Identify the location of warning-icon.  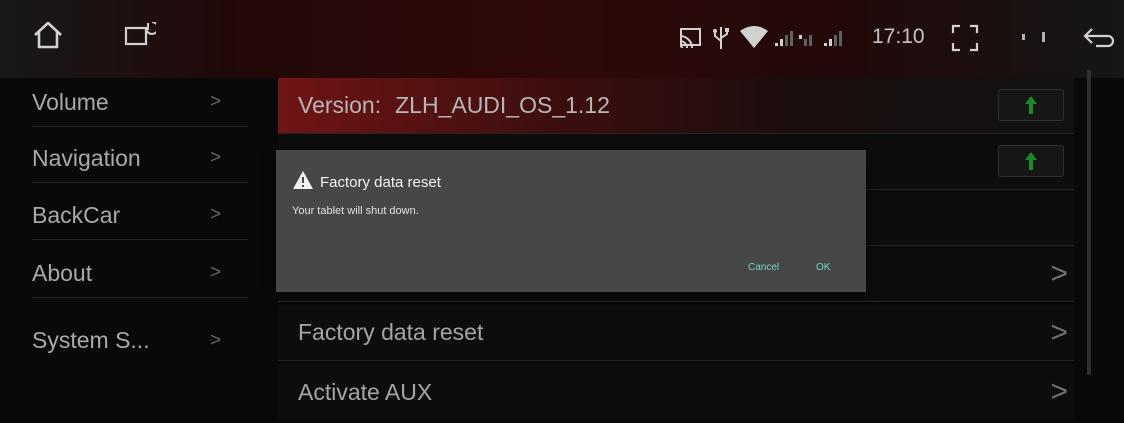
(303, 182).